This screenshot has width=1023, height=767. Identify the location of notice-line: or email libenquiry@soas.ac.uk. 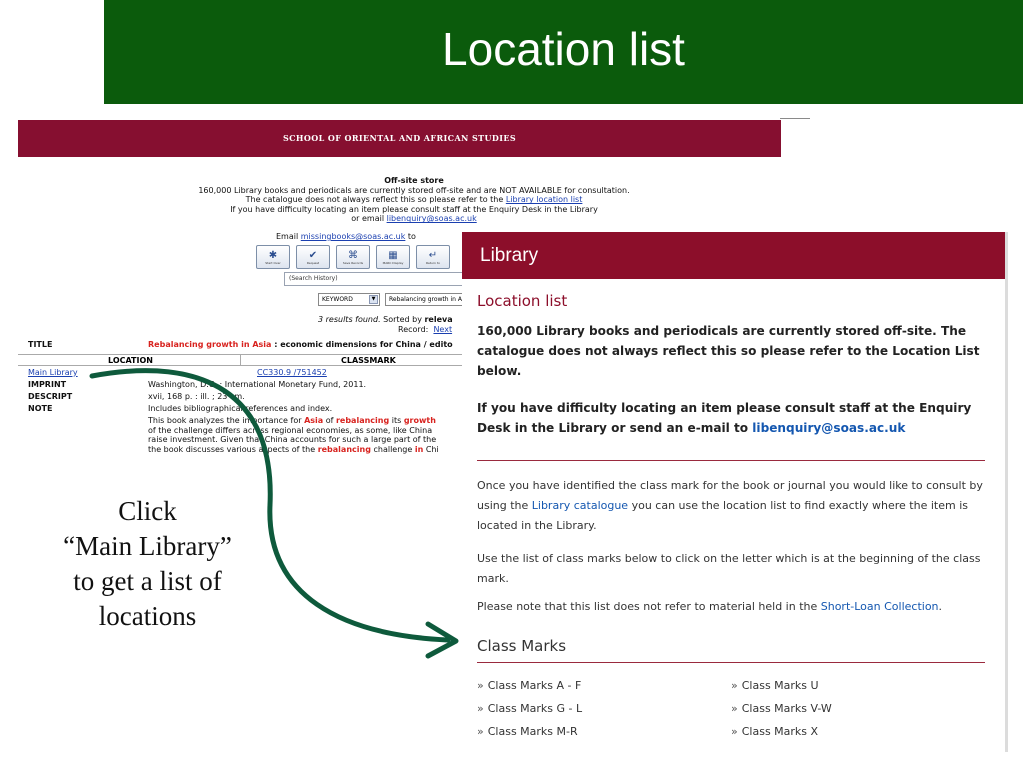
(414, 219).